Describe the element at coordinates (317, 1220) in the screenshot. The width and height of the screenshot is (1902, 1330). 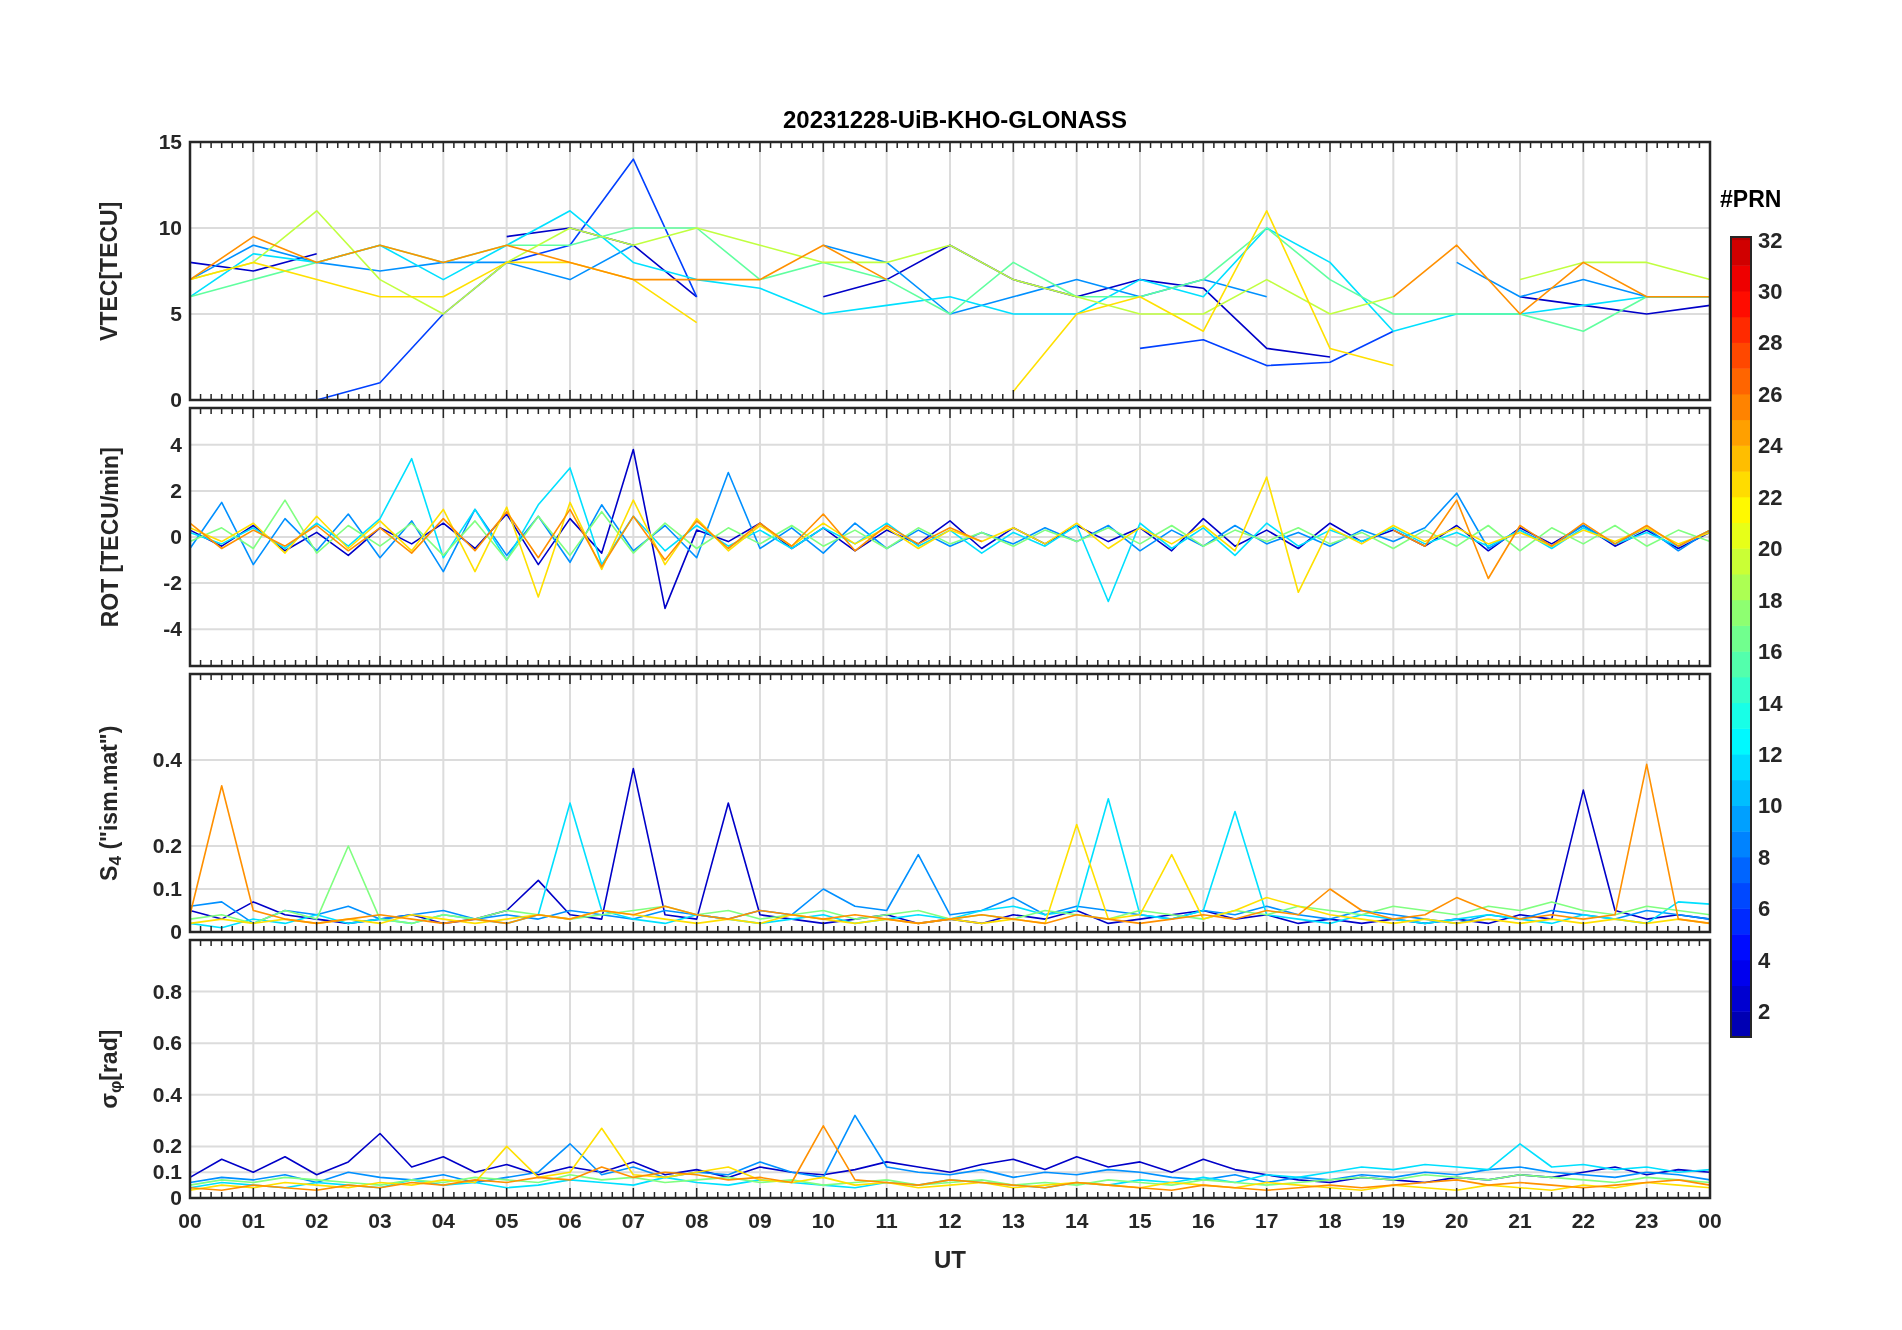
I see `axis-tick-label: 02` at that location.